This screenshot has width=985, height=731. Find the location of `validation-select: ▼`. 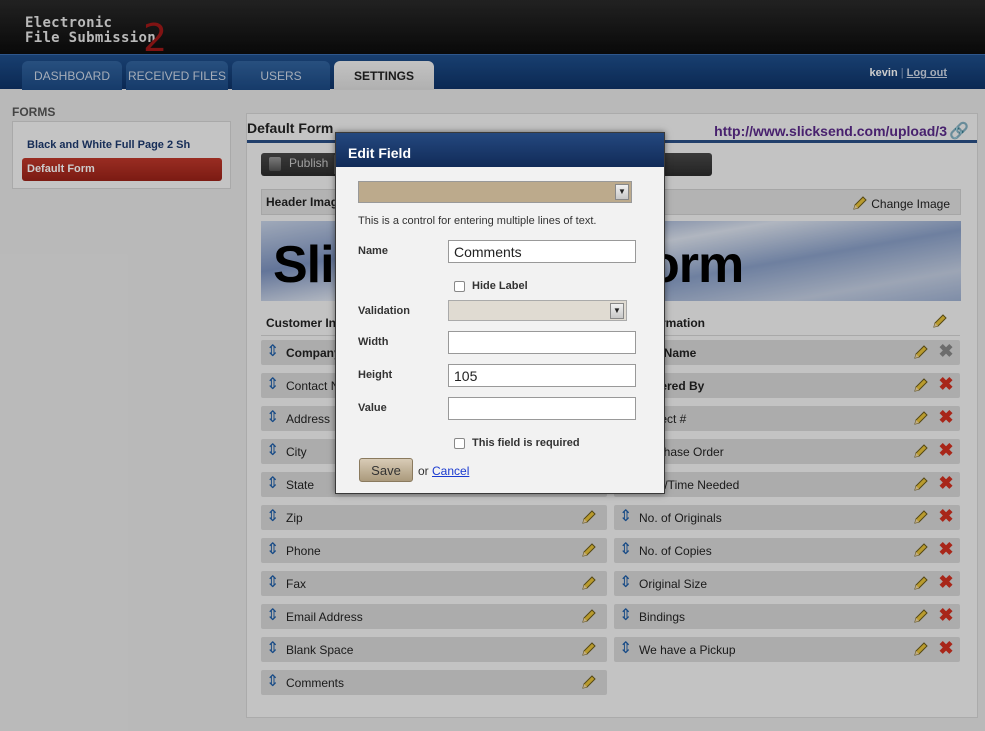

validation-select: ▼ is located at coordinates (537, 310).